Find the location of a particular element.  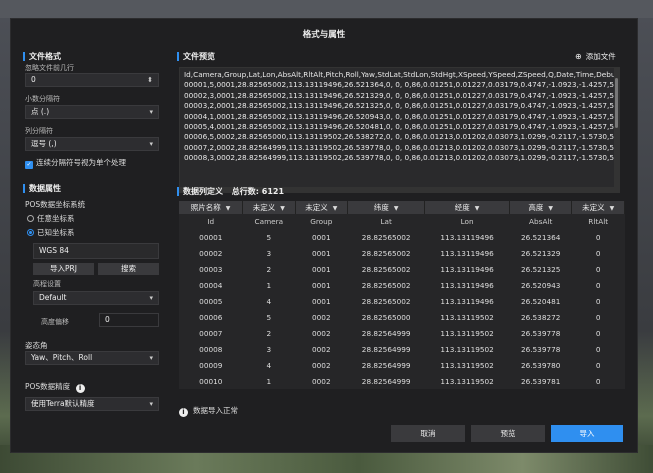

precision-select: 使用Terra默认精度 ▾ is located at coordinates (92, 404).